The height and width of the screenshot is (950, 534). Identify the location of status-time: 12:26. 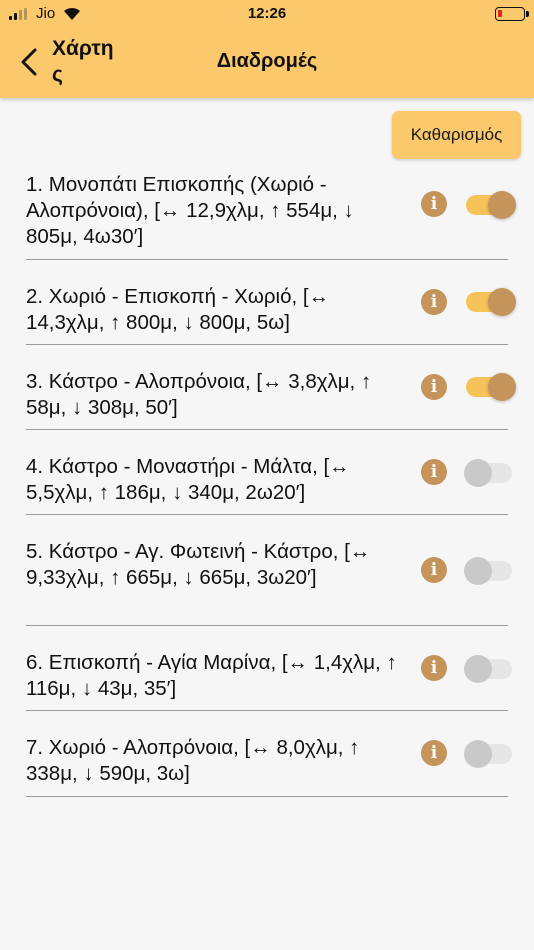
(267, 13).